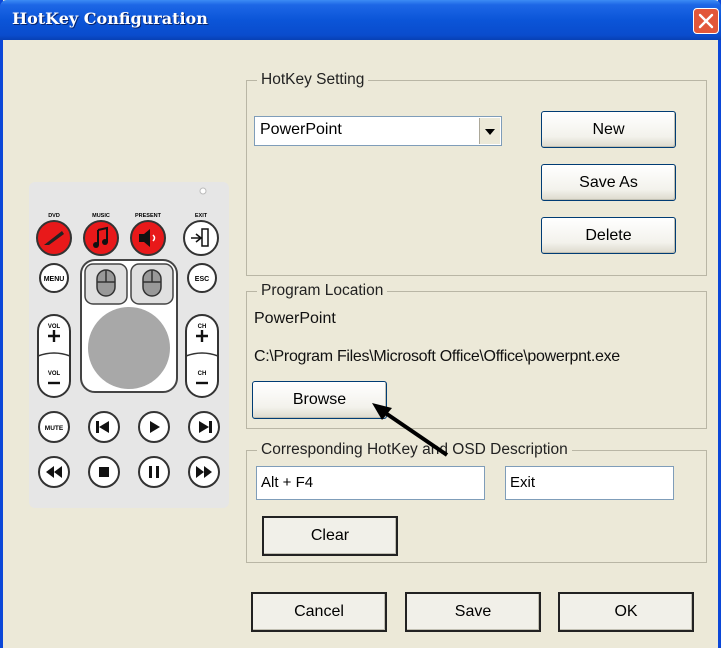 The image size is (721, 648). Describe the element at coordinates (319, 400) in the screenshot. I see `browse-button: Browse` at that location.